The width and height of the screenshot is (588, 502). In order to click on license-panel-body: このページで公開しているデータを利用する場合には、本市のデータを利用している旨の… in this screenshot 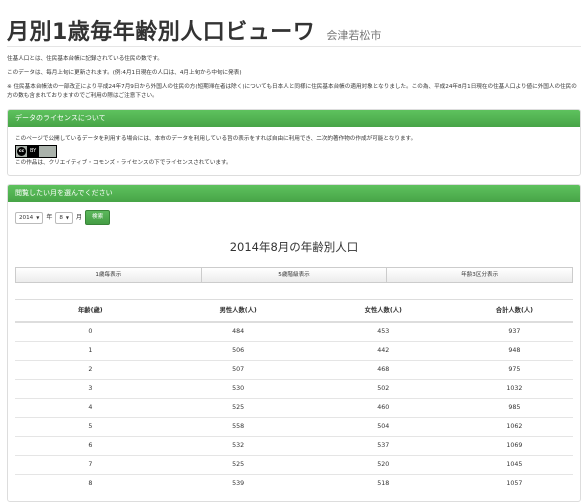, I will do `click(294, 151)`.